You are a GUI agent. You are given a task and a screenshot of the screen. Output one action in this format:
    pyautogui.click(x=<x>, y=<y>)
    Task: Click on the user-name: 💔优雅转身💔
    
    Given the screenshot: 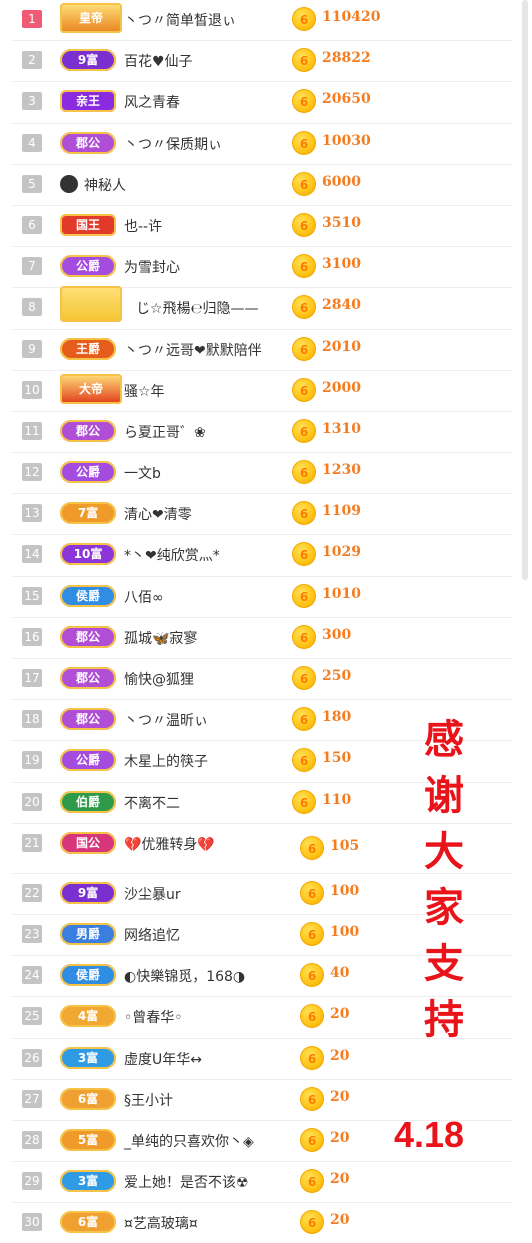 What is the action you would take?
    pyautogui.click(x=169, y=844)
    